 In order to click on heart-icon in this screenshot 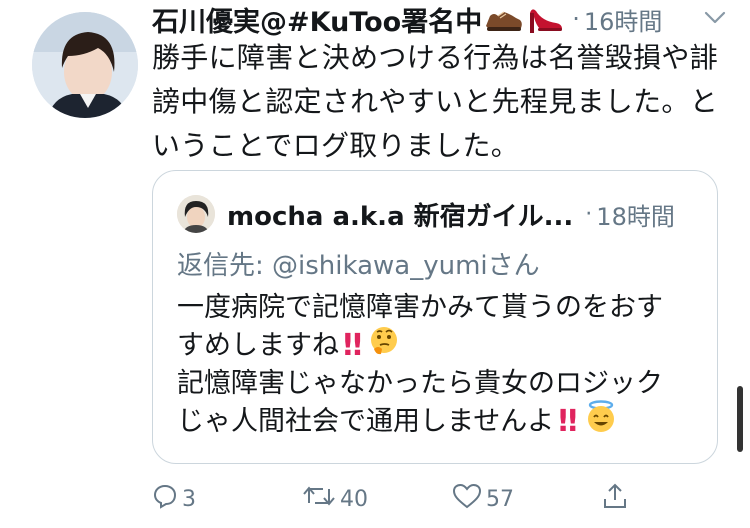, I will do `click(467, 499)`.